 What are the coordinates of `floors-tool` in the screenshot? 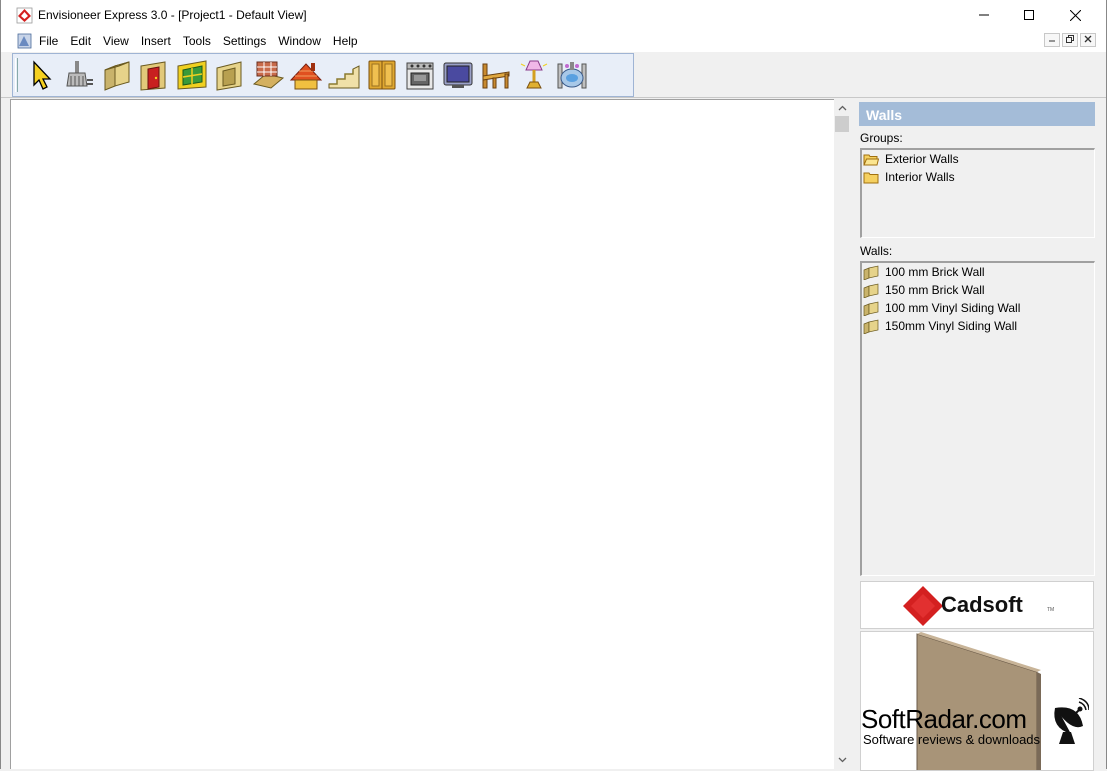 It's located at (268, 75).